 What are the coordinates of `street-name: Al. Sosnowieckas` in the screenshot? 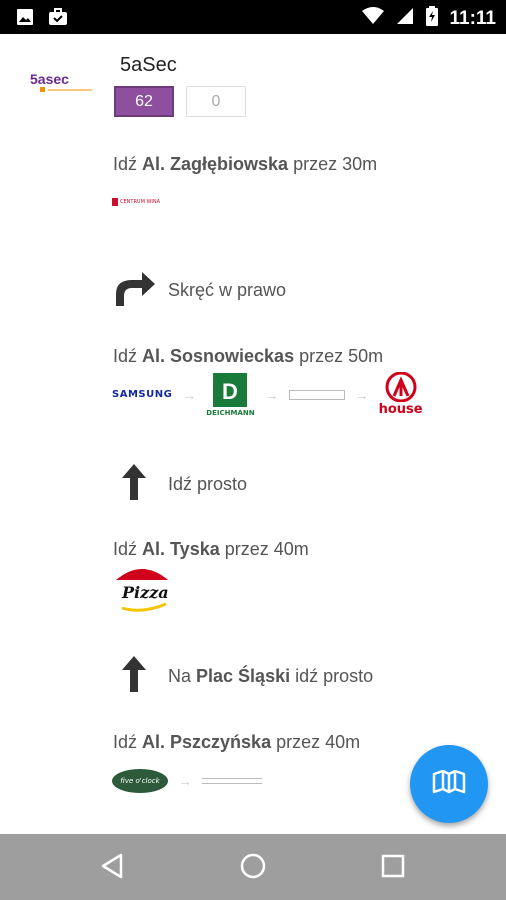 It's located at (218, 356).